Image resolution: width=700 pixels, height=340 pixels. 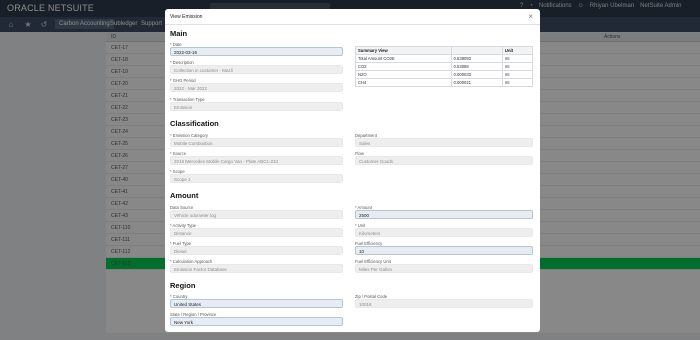 What do you see at coordinates (256, 69) in the screenshot?
I see `description-field: Collection in customer - Mazli` at bounding box center [256, 69].